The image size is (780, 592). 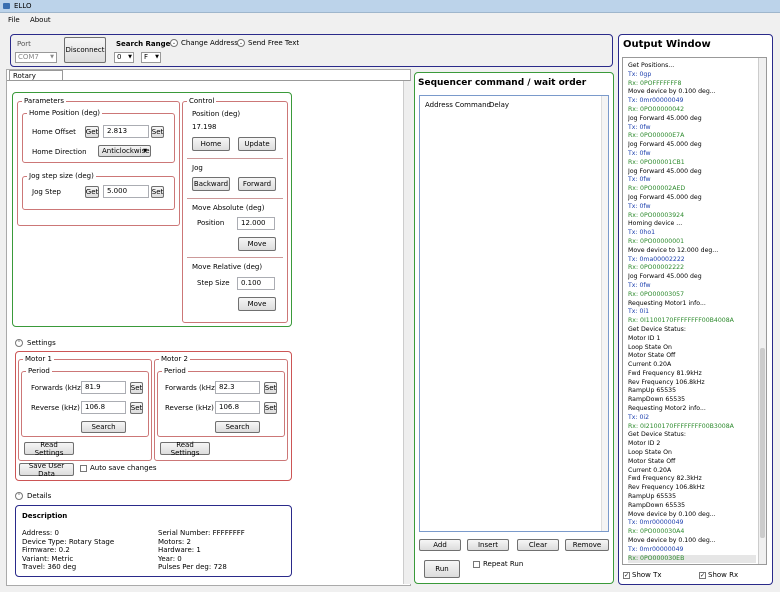 What do you see at coordinates (211, 184) in the screenshot?
I see `backward-button: Backward` at bounding box center [211, 184].